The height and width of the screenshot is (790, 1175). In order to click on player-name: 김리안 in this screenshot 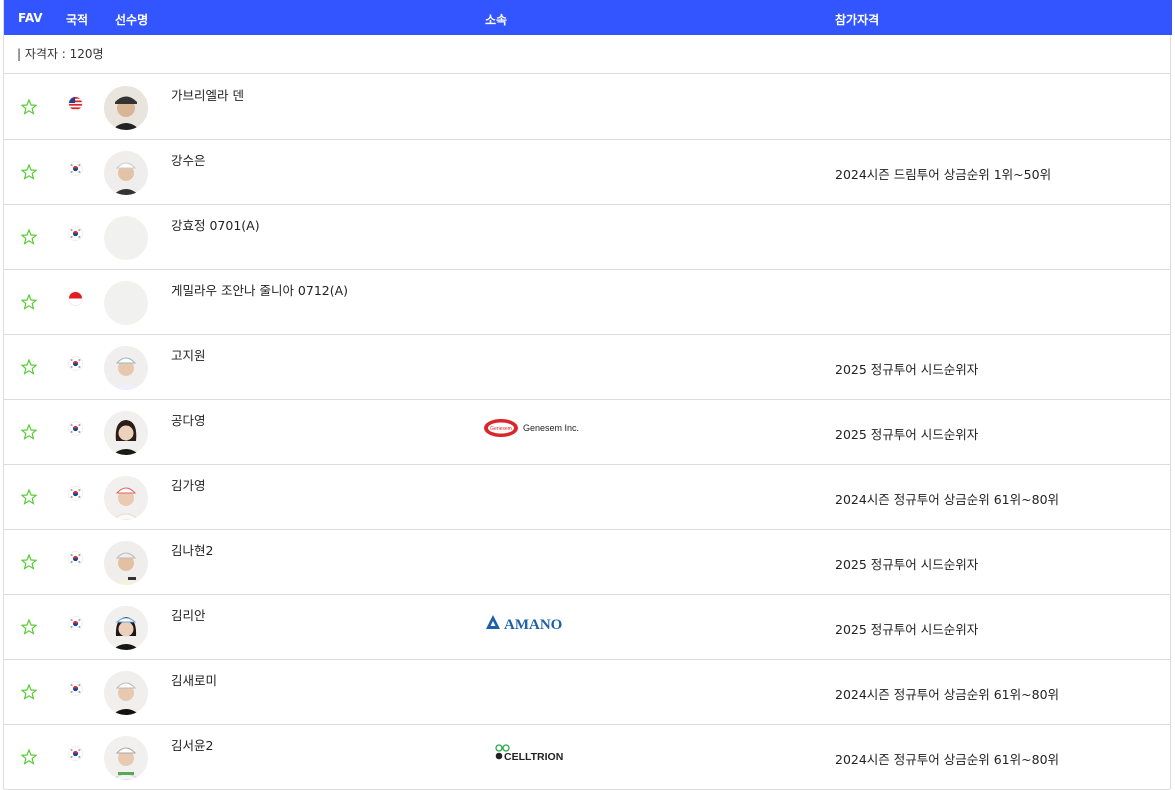, I will do `click(188, 614)`.